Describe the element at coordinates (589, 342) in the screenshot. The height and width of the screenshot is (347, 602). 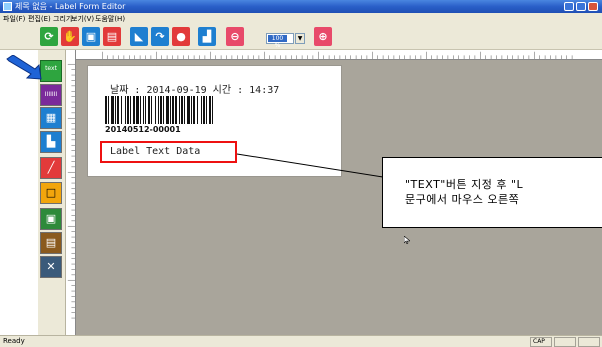
I see `scroll-indicator` at that location.